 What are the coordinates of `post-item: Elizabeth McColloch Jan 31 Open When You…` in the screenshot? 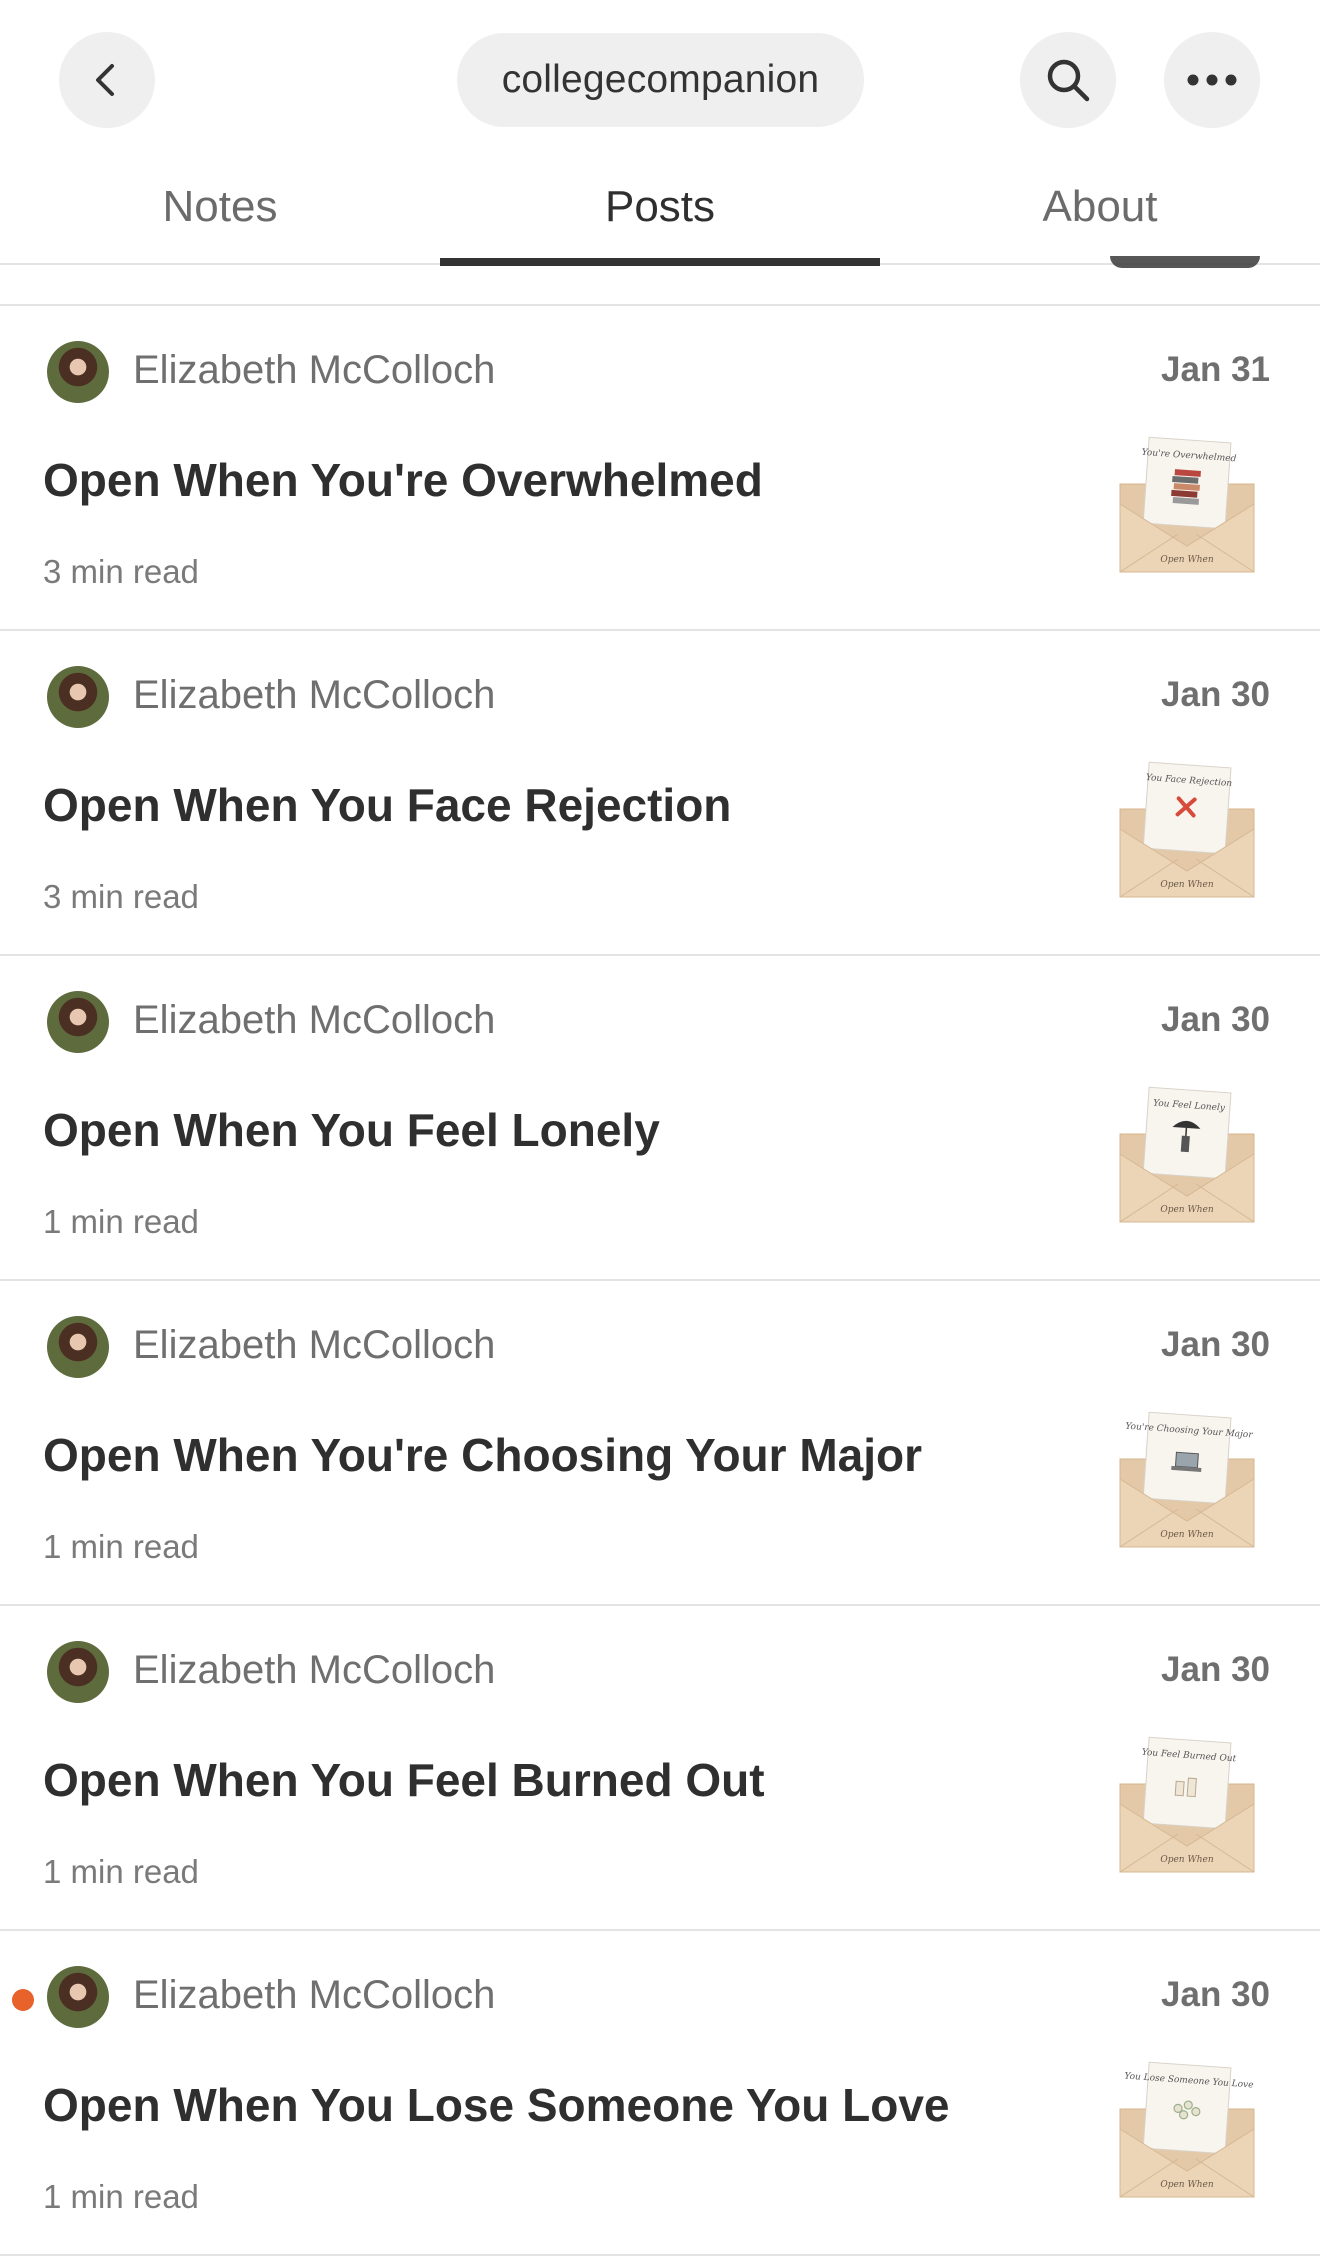 It's located at (660, 468).